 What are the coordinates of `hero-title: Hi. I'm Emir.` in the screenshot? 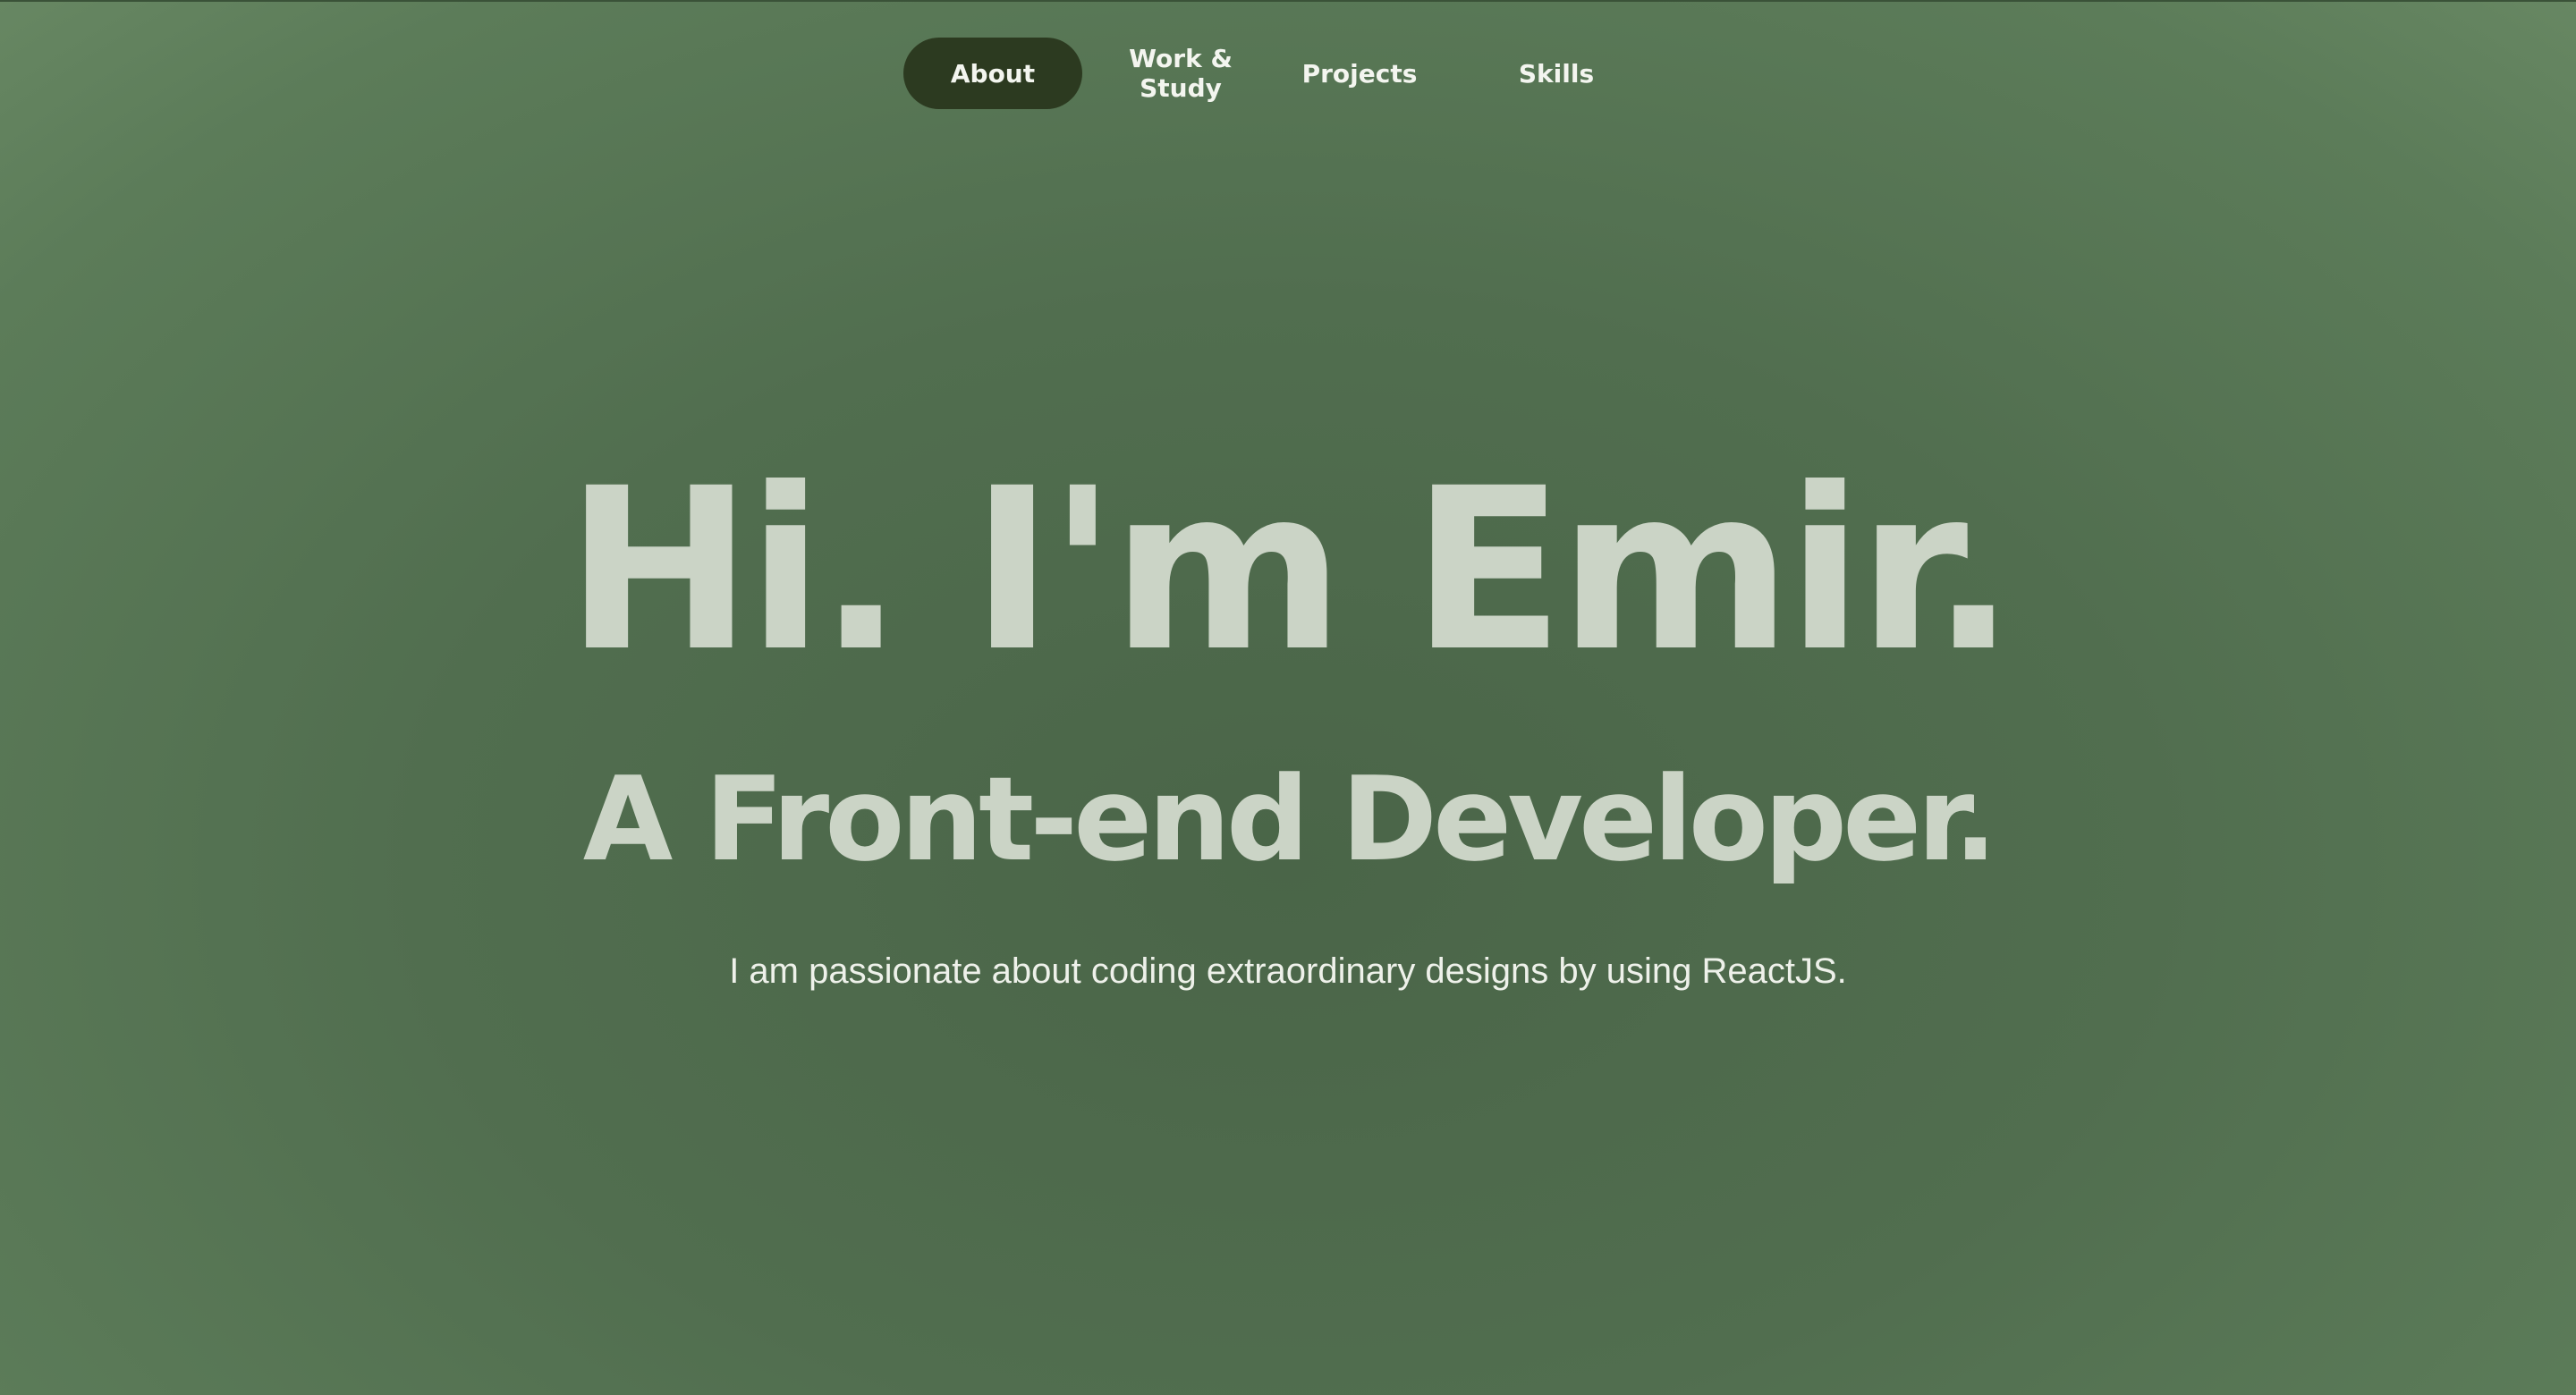 It's located at (1290, 570).